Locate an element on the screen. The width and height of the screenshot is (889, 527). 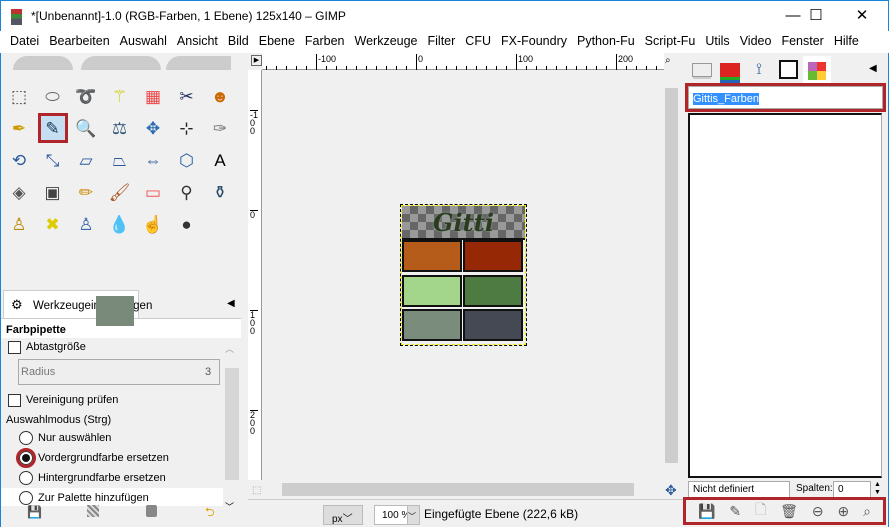
menu-auswahl: Auswahl is located at coordinates (144, 42).